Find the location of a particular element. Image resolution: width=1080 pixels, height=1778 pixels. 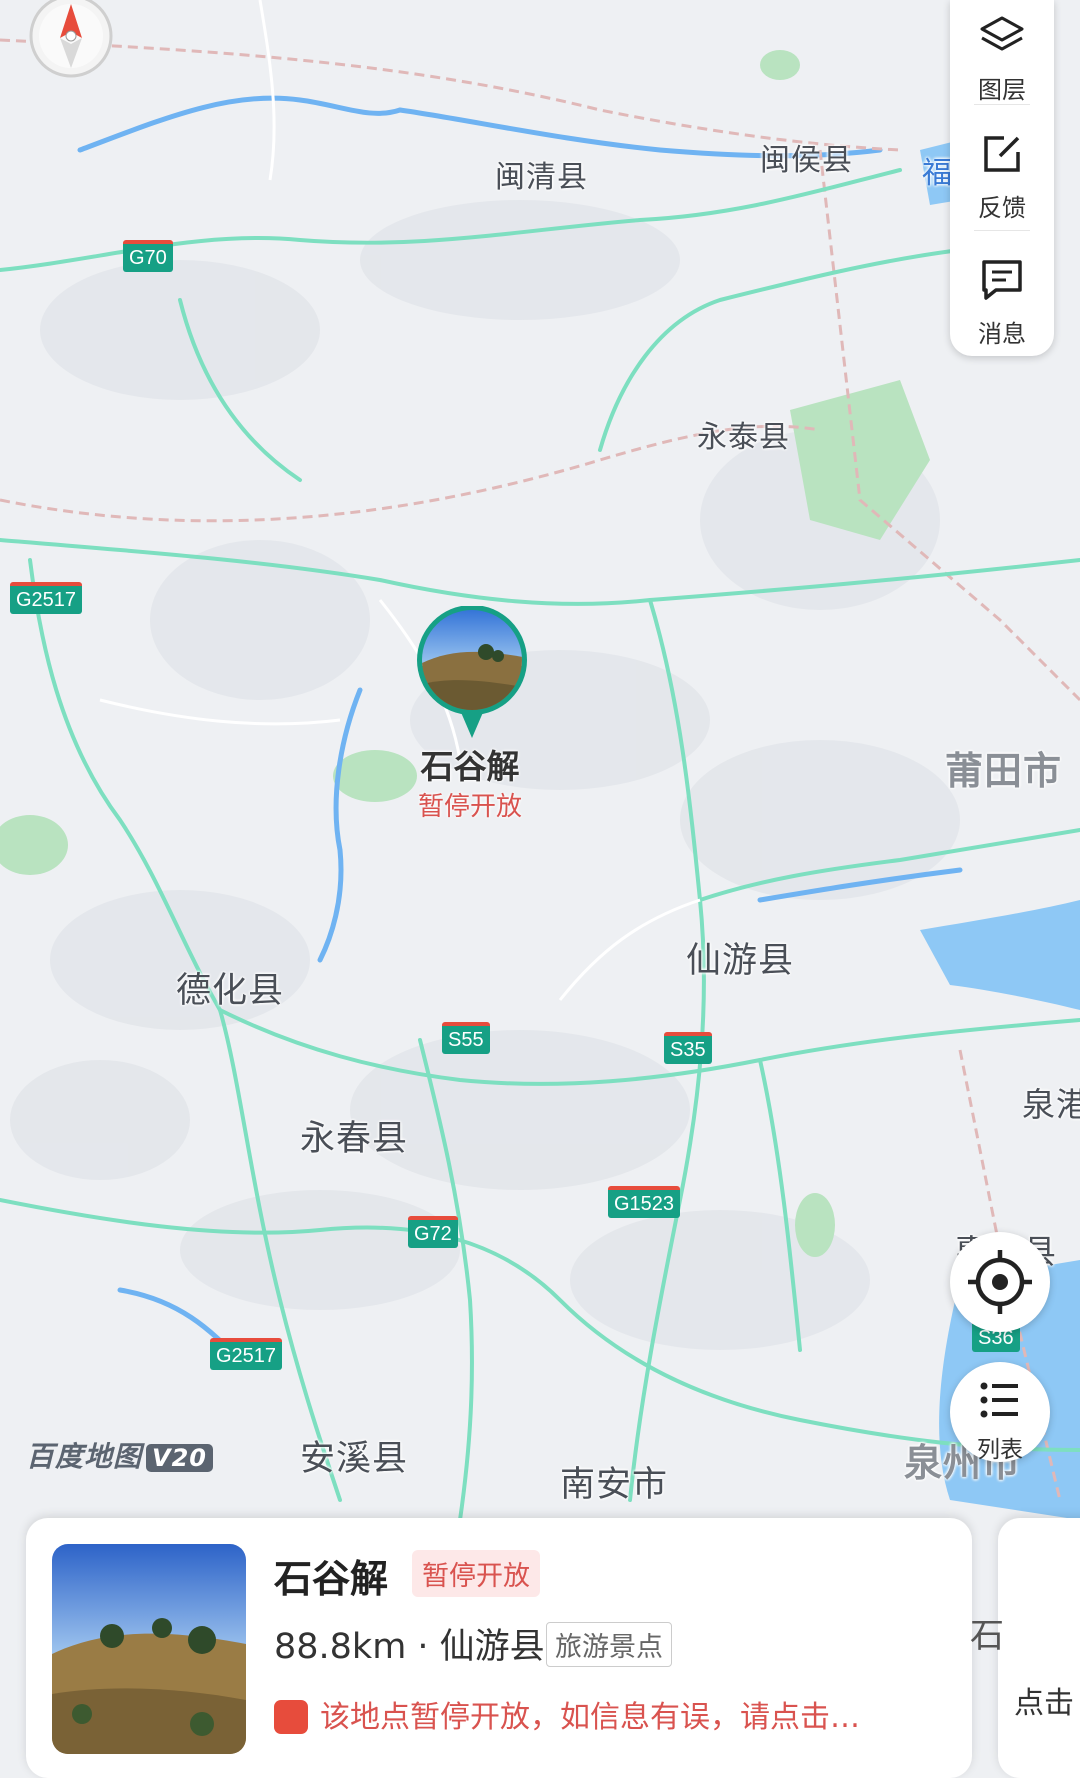

map-toolbar: 图层 反馈 消息 is located at coordinates (1002, 178).